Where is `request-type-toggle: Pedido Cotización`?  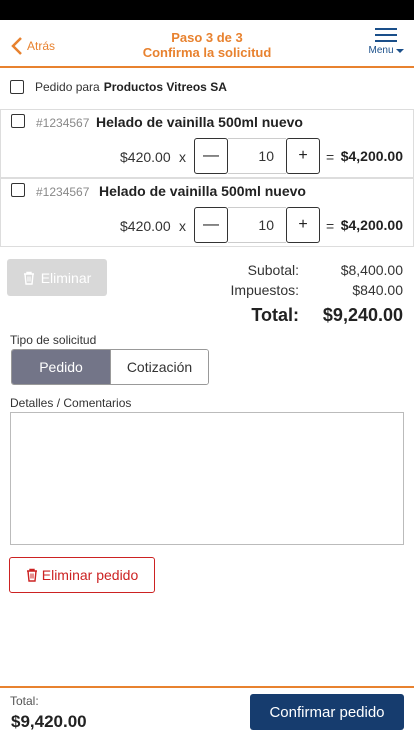 request-type-toggle: Pedido Cotización is located at coordinates (110, 367).